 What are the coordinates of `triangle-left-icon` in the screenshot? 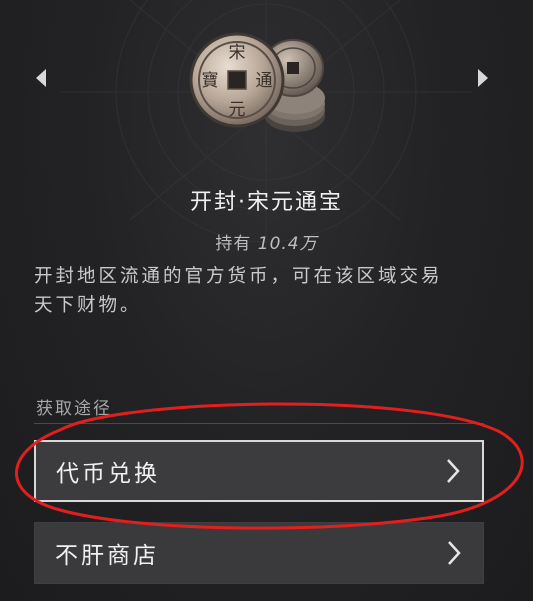 It's located at (41, 78).